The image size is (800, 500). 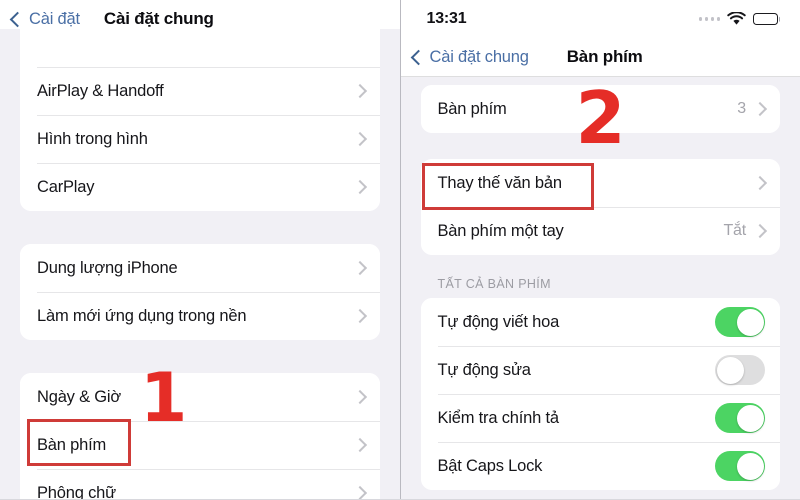 What do you see at coordinates (76, 491) in the screenshot?
I see `list-item-label: Phông chữ` at bounding box center [76, 491].